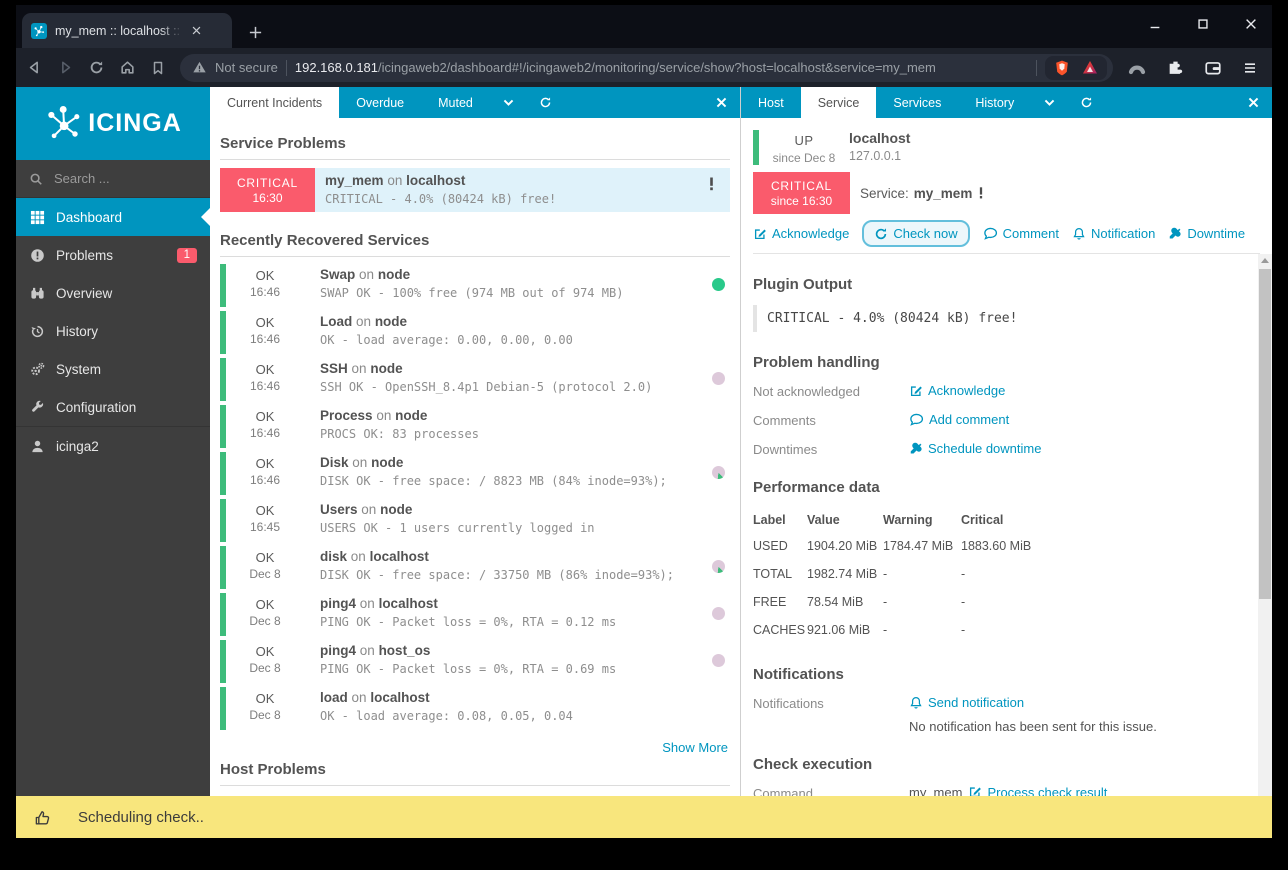  I want to click on sidebar-item-user: icinga2, so click(113, 445).